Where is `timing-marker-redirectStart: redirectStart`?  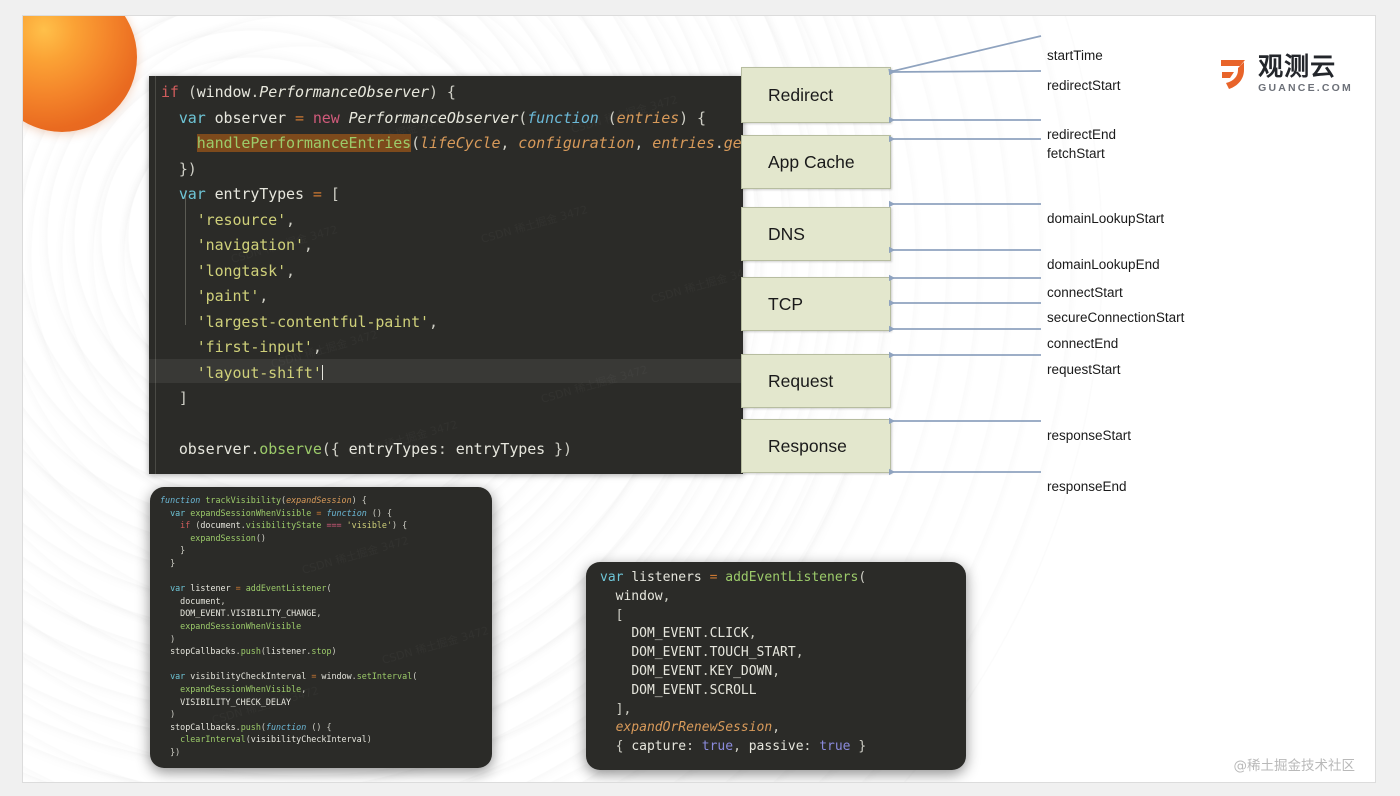
timing-marker-redirectStart: redirectStart is located at coordinates (1084, 85).